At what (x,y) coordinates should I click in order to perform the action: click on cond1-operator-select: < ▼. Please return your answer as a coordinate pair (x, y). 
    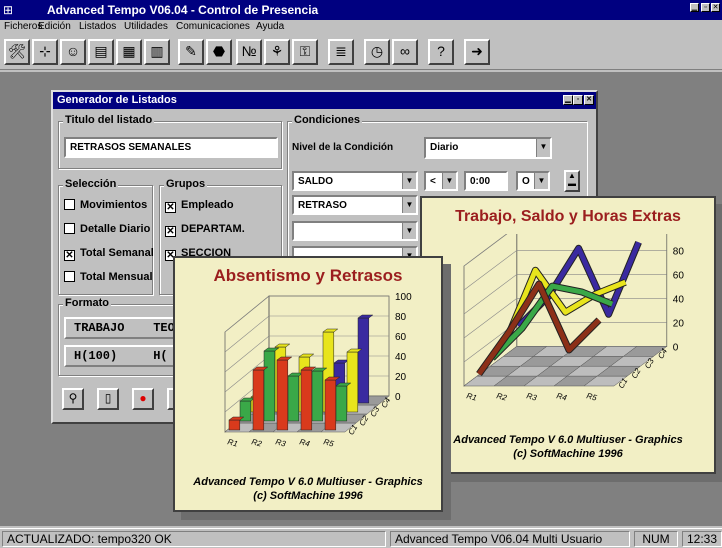
    Looking at the image, I should click on (441, 181).